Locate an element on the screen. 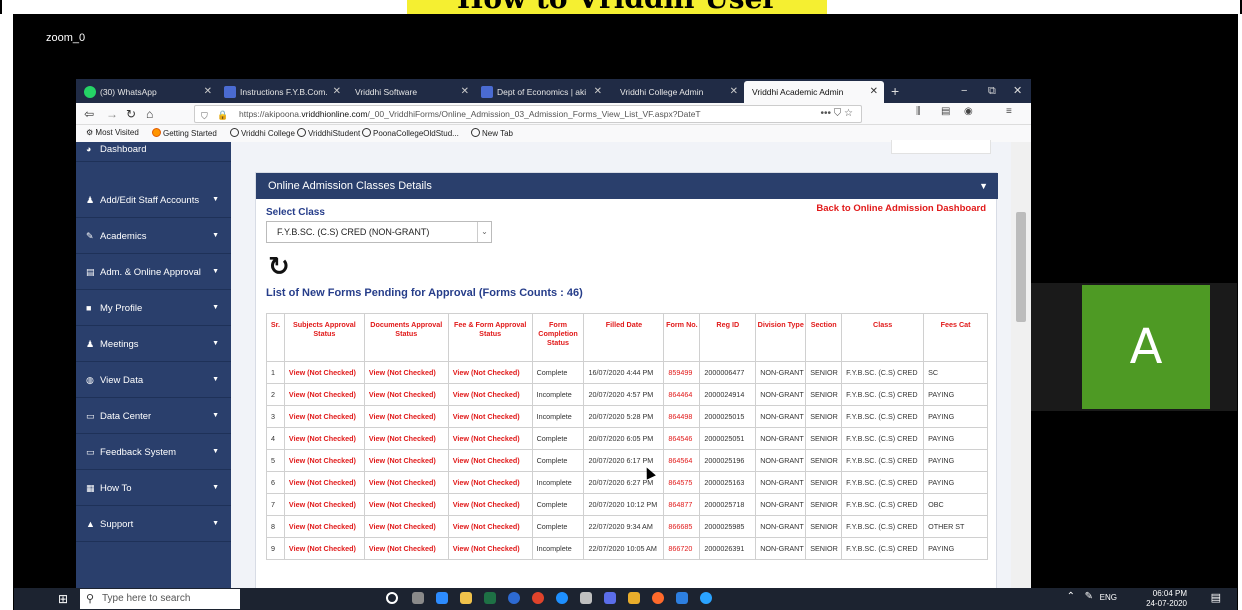  column-header: Sr. is located at coordinates (275, 337).